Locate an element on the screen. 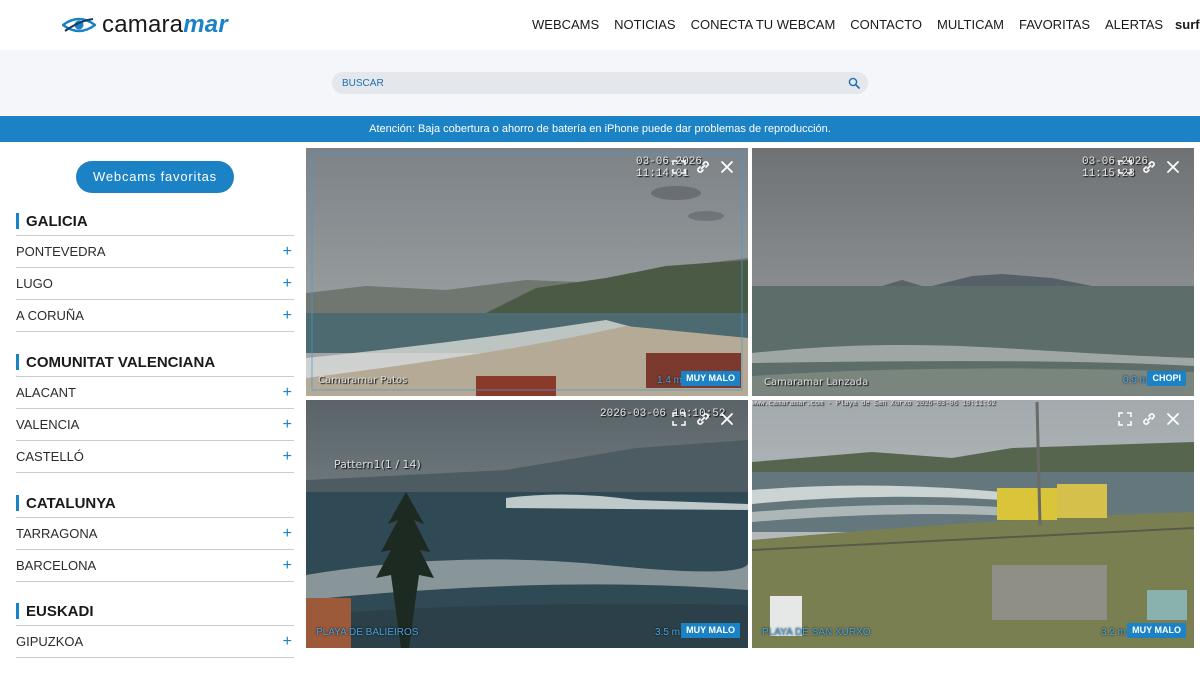 This screenshot has height=675, width=1200. wave-height: 1.4 m is located at coordinates (669, 380).